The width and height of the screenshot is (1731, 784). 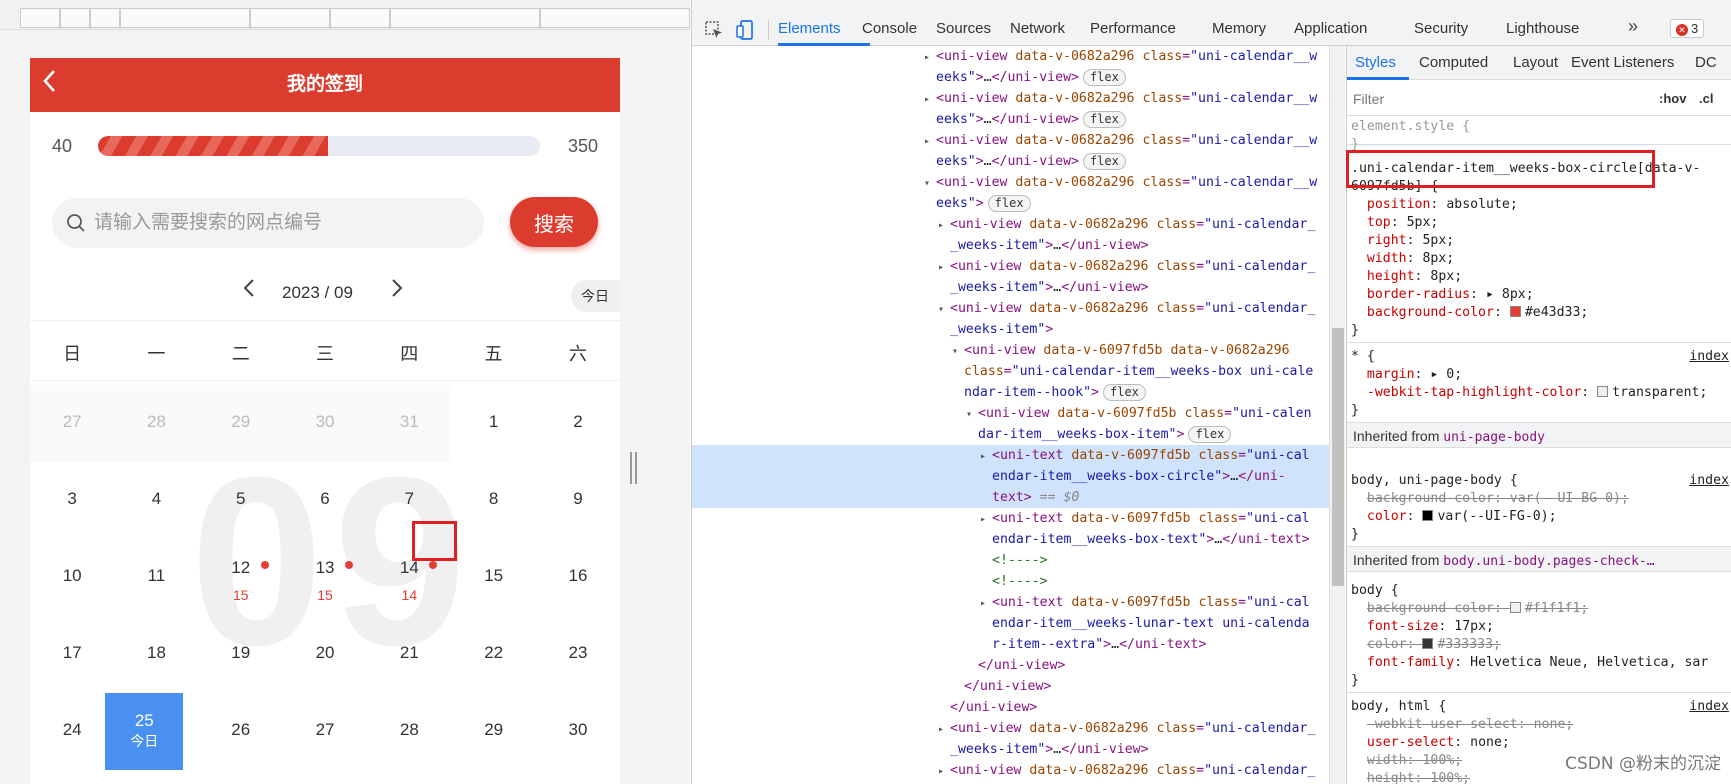 What do you see at coordinates (1375, 62) in the screenshot?
I see `subtab-styles: Styles` at bounding box center [1375, 62].